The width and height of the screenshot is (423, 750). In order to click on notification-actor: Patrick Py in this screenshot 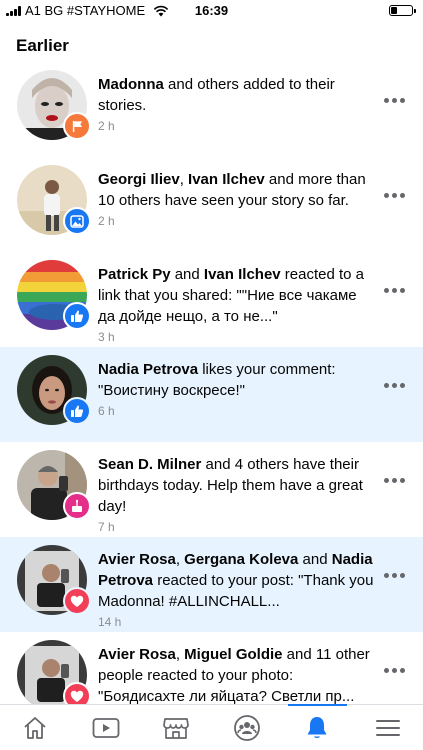, I will do `click(134, 274)`.